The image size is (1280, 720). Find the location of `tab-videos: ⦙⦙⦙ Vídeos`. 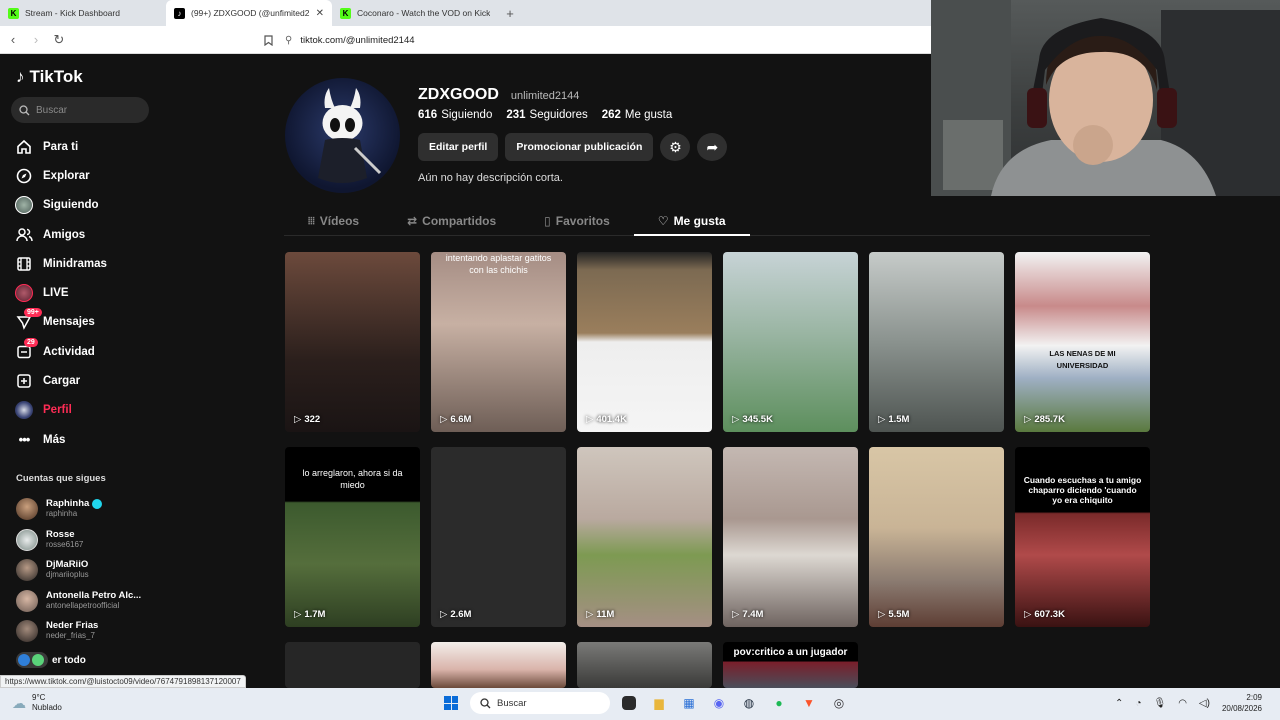

tab-videos: ⦙⦙⦙ Vídeos is located at coordinates (333, 221).